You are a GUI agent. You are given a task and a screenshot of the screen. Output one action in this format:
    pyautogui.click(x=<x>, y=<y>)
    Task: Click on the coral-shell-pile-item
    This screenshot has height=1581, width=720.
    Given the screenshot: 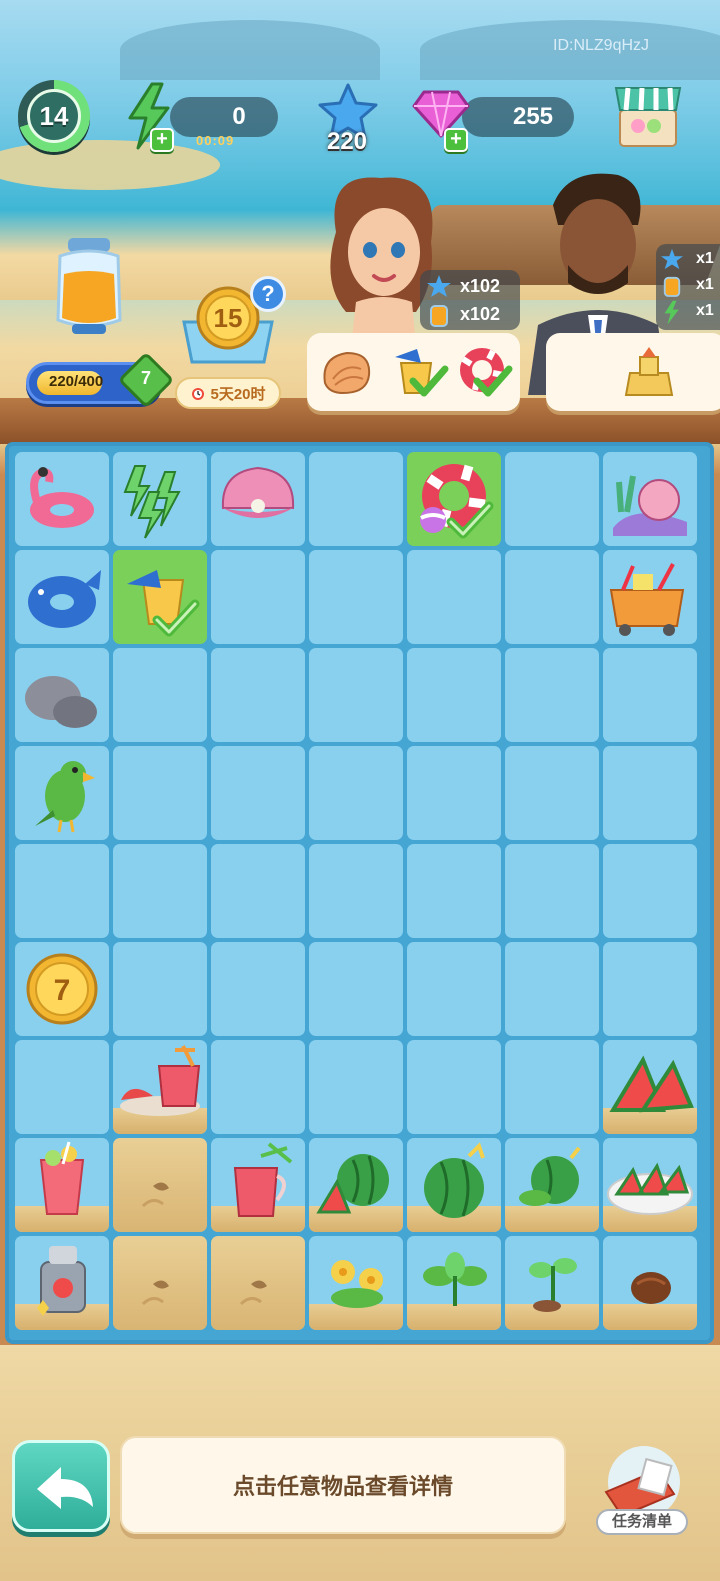 What is the action you would take?
    pyautogui.click(x=650, y=505)
    